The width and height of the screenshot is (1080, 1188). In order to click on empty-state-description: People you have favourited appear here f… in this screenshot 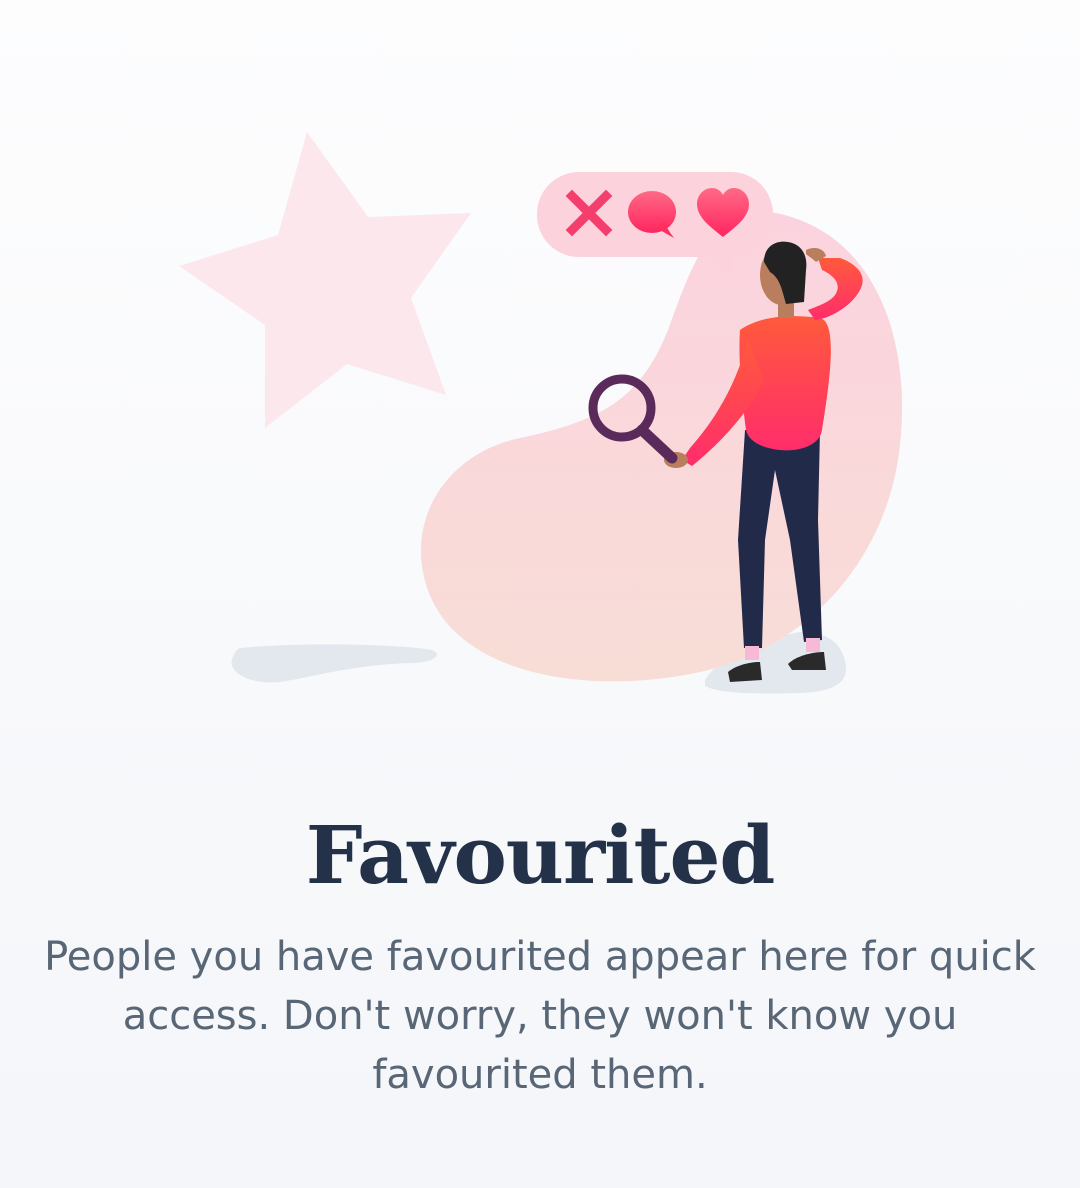, I will do `click(540, 1016)`.